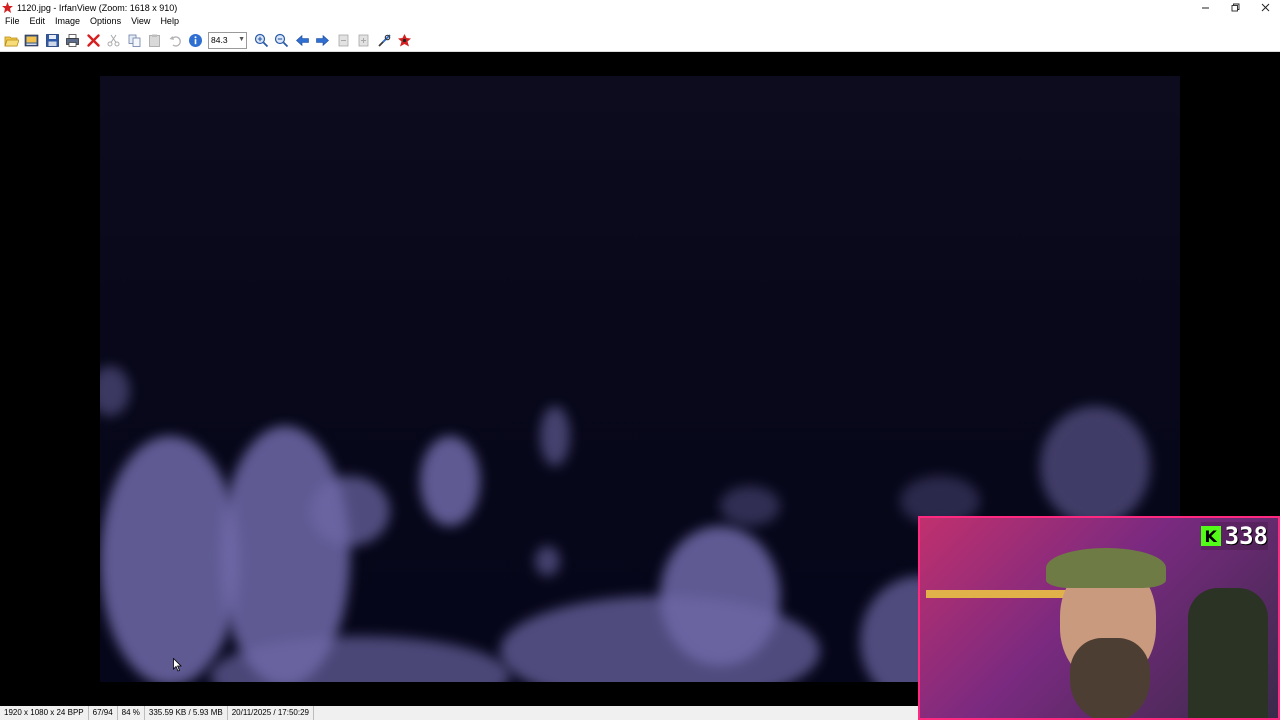 The height and width of the screenshot is (720, 1280). Describe the element at coordinates (640, 40) in the screenshot. I see `toolbar: ▼` at that location.